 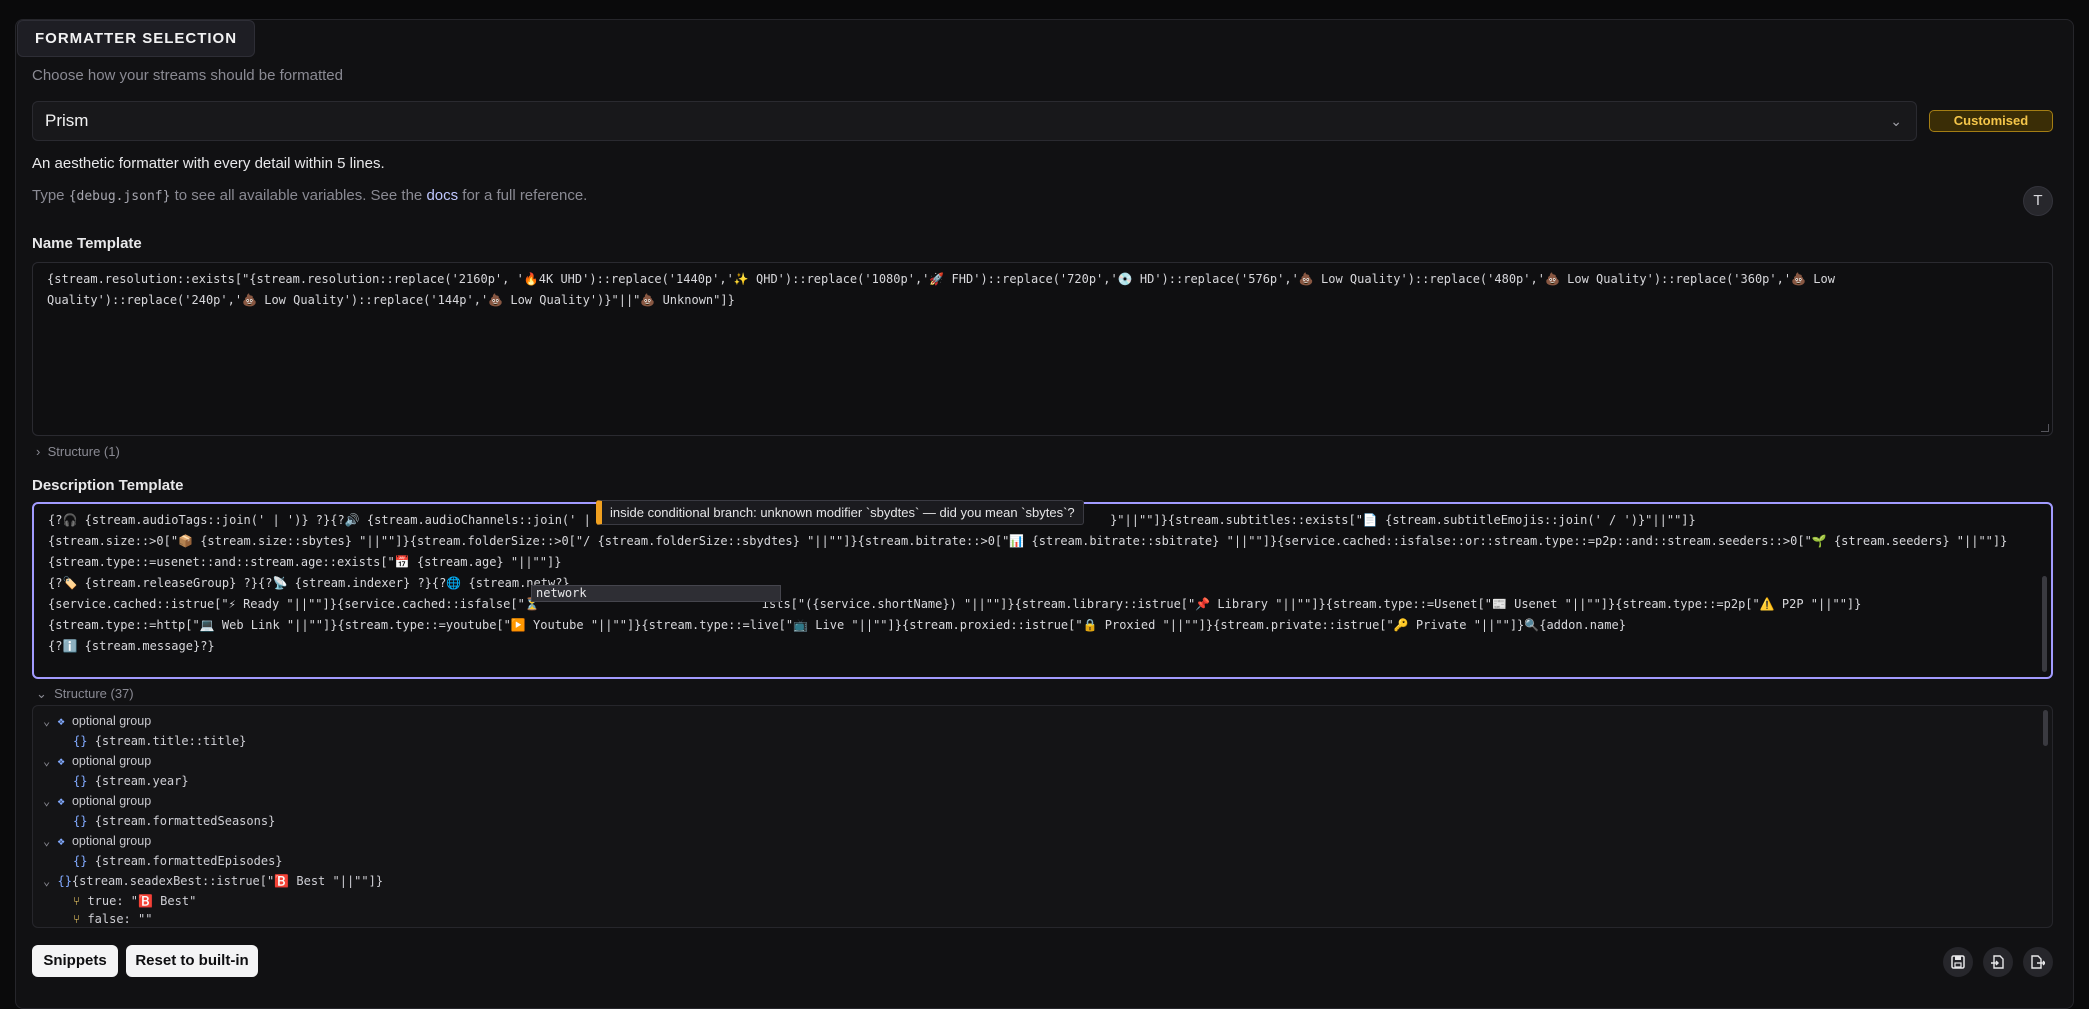 I want to click on hint-prefix: Type, so click(x=50, y=195).